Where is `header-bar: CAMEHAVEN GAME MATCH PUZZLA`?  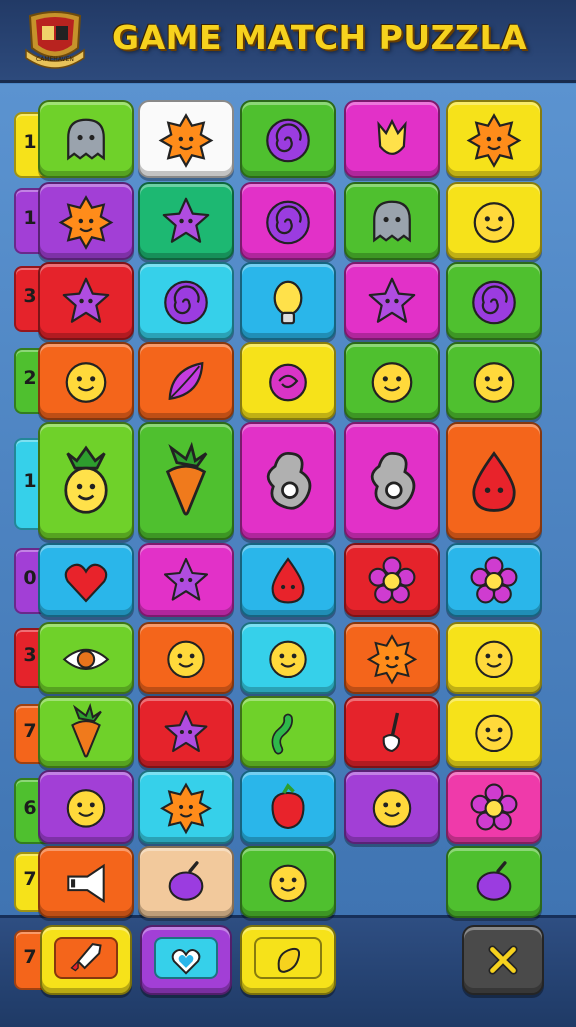 header-bar: CAMEHAVEN GAME MATCH PUZZLA is located at coordinates (288, 41).